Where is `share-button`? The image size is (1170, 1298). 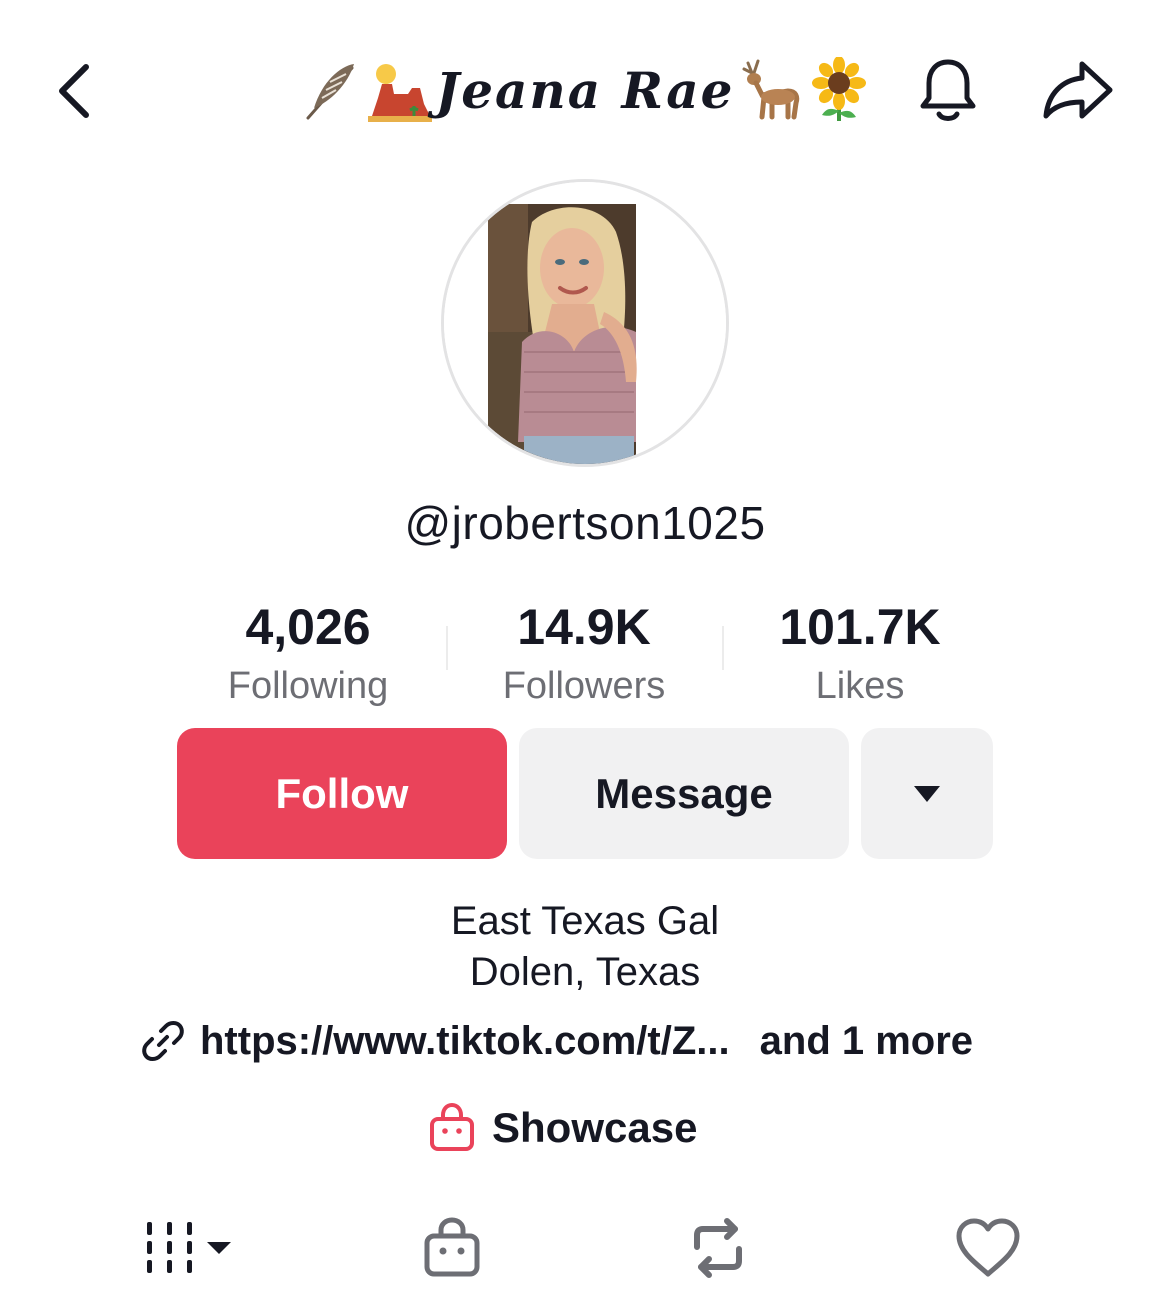 share-button is located at coordinates (1078, 90).